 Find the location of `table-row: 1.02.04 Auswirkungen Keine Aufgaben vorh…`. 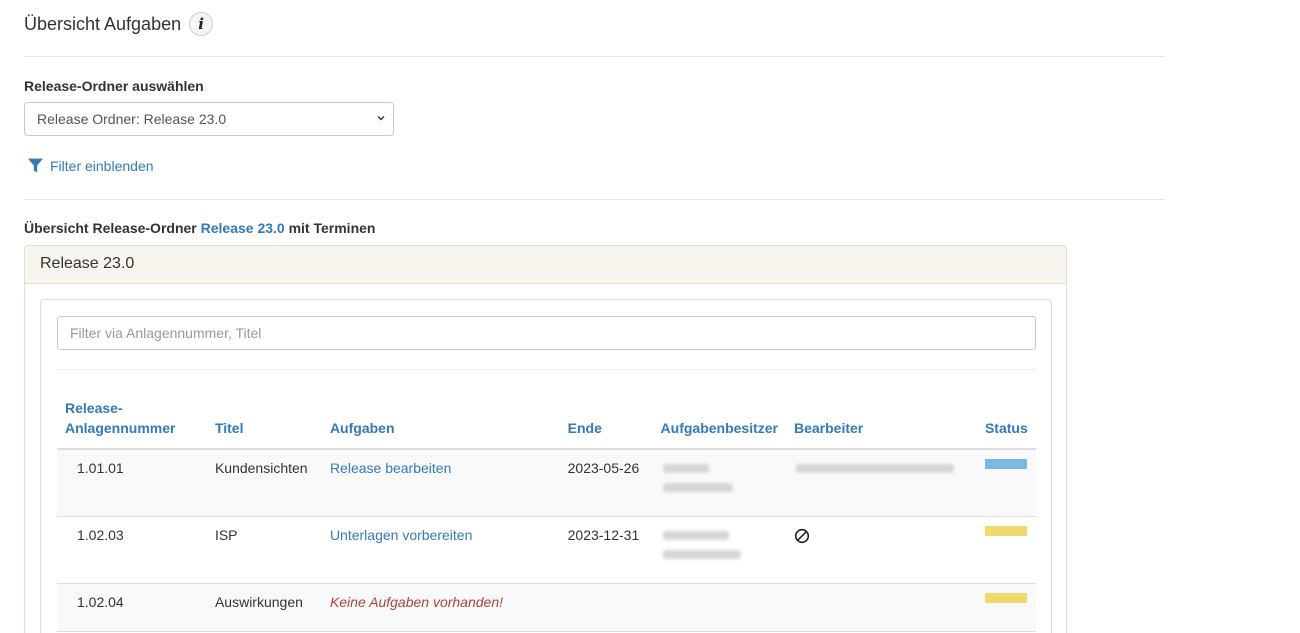

table-row: 1.02.04 Auswirkungen Keine Aufgaben vorh… is located at coordinates (546, 607).